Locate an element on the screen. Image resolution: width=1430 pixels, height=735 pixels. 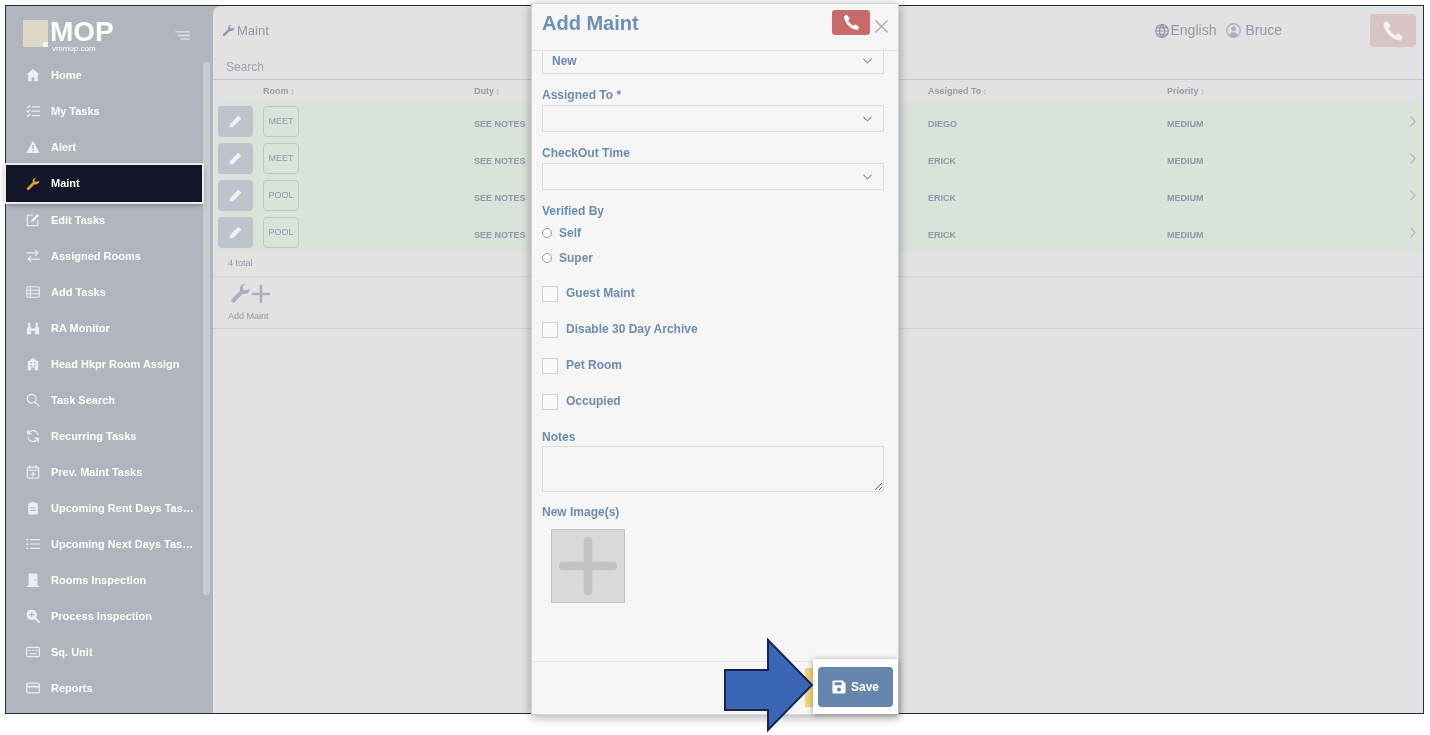
sidebar-item: Head Hkpr Room Assign is located at coordinates (104, 364).